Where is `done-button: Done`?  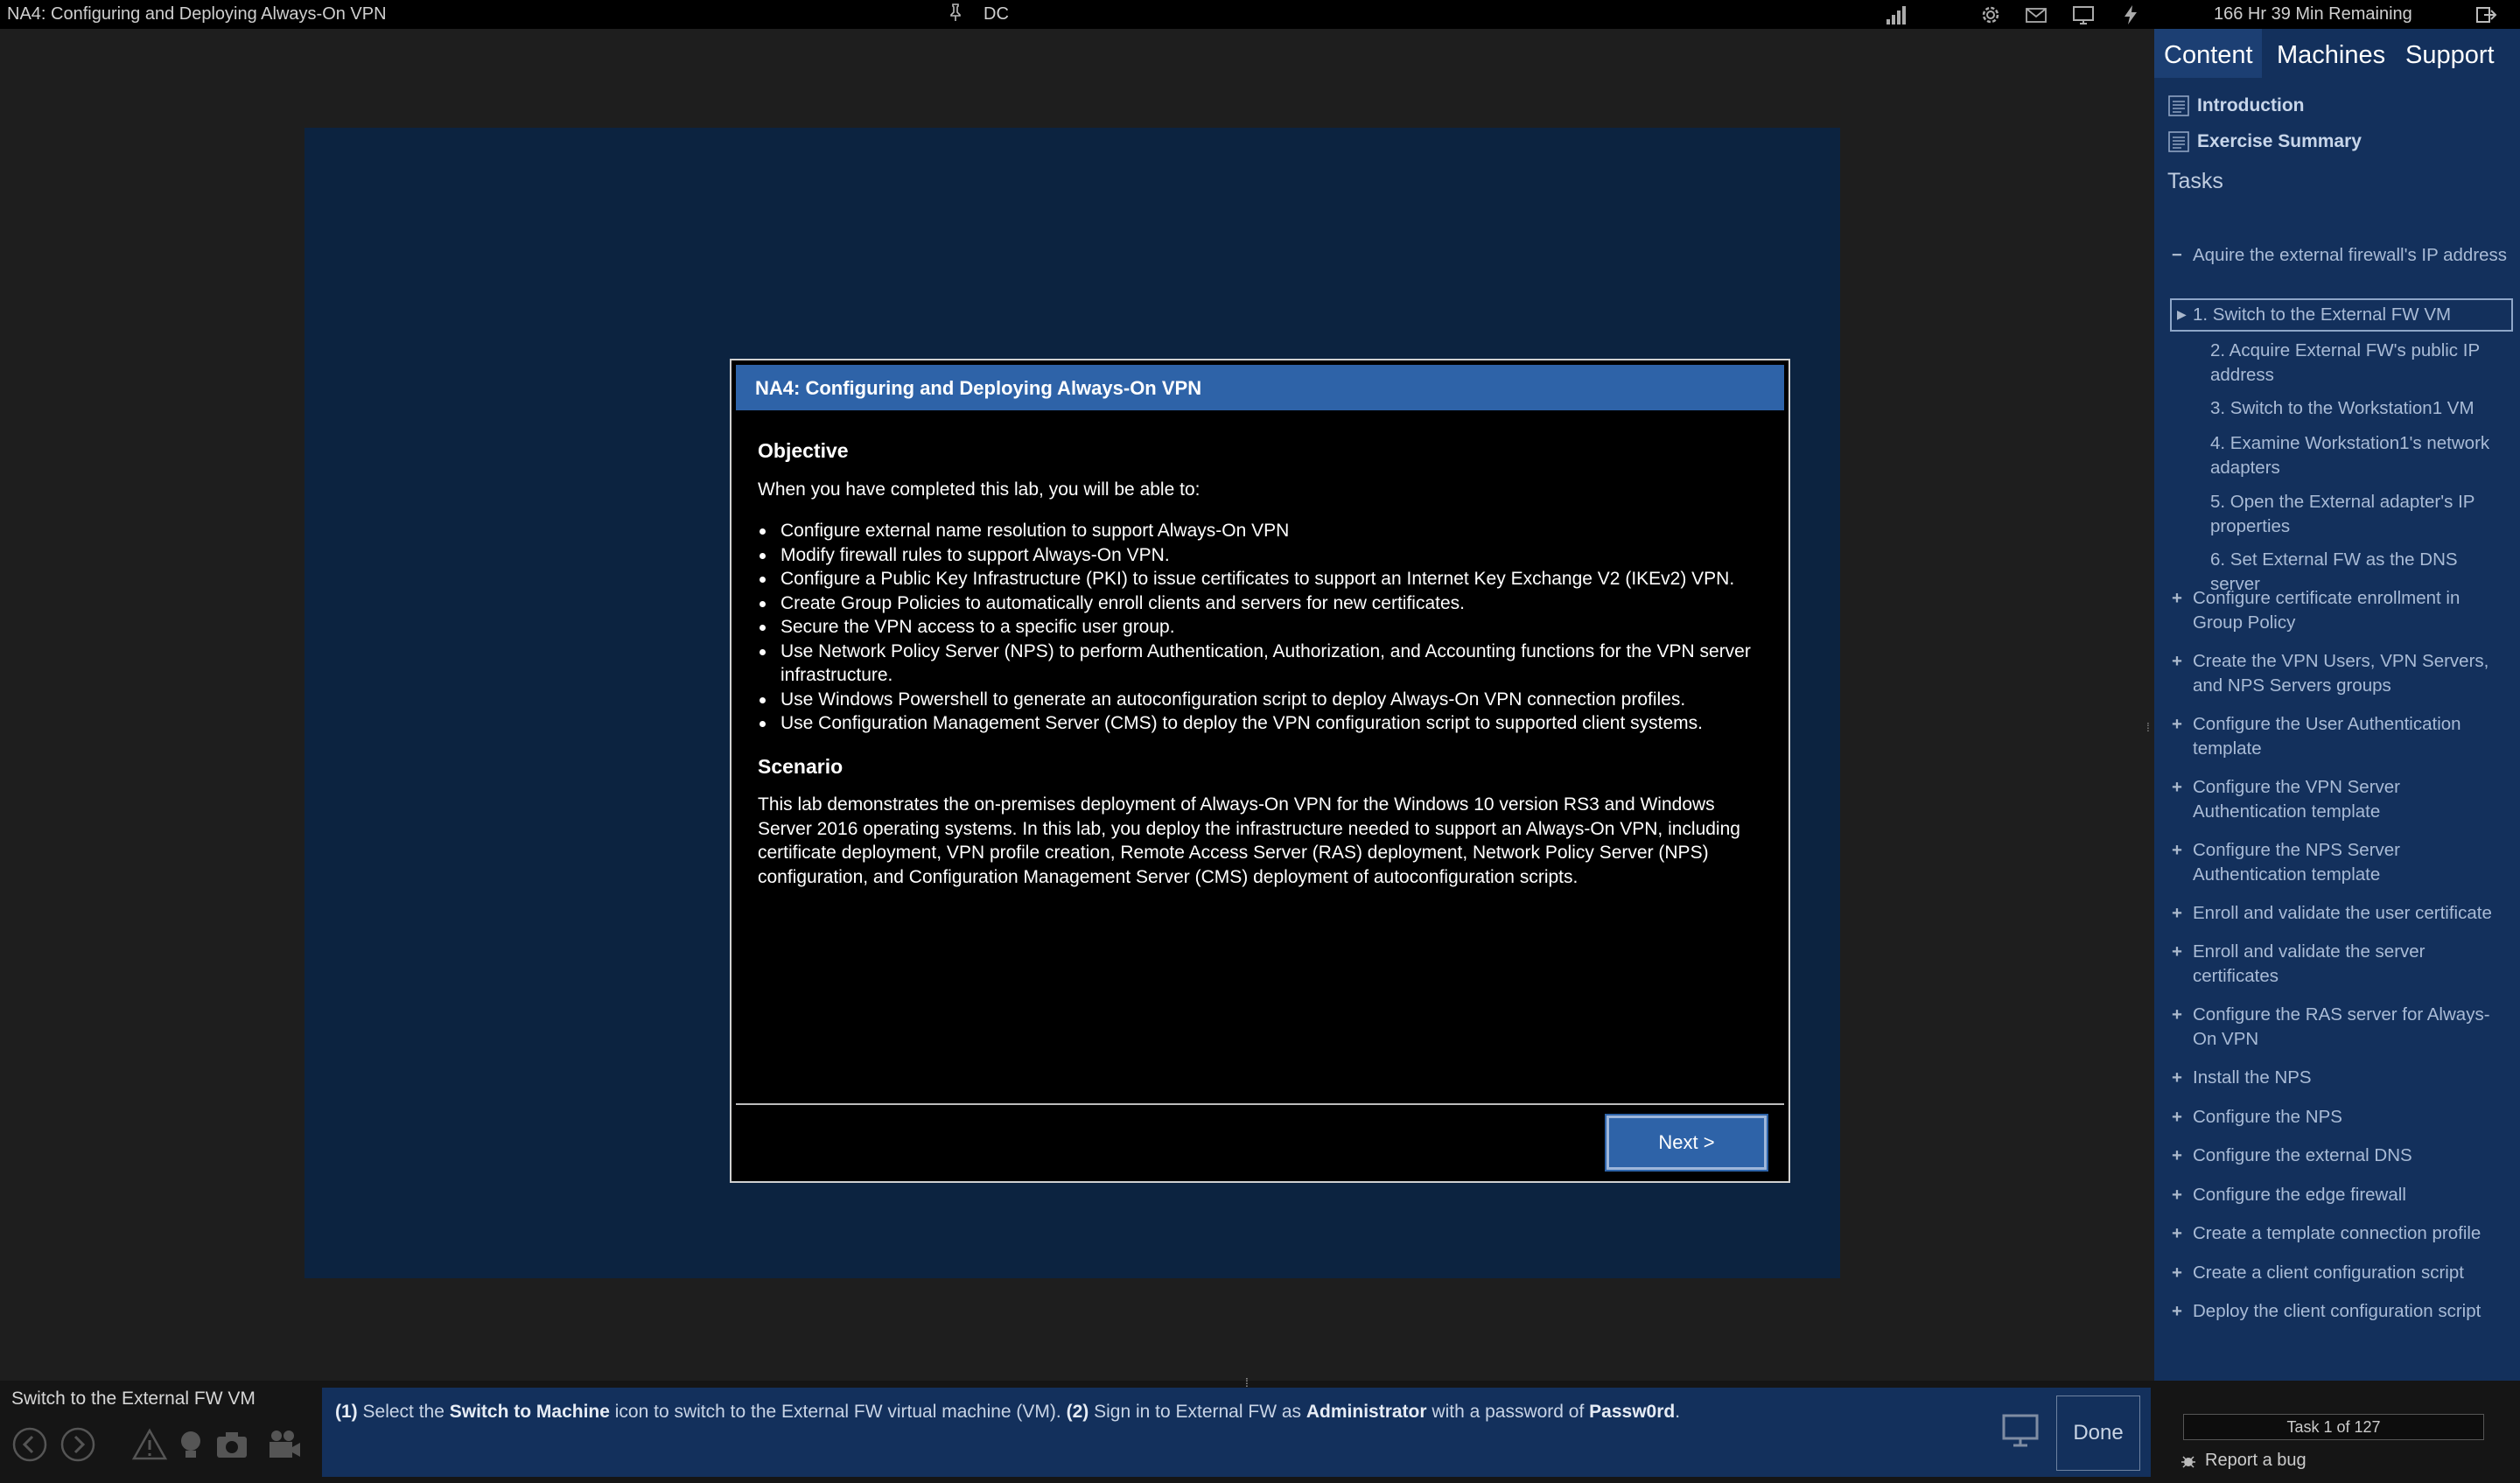 done-button: Done is located at coordinates (2098, 1433).